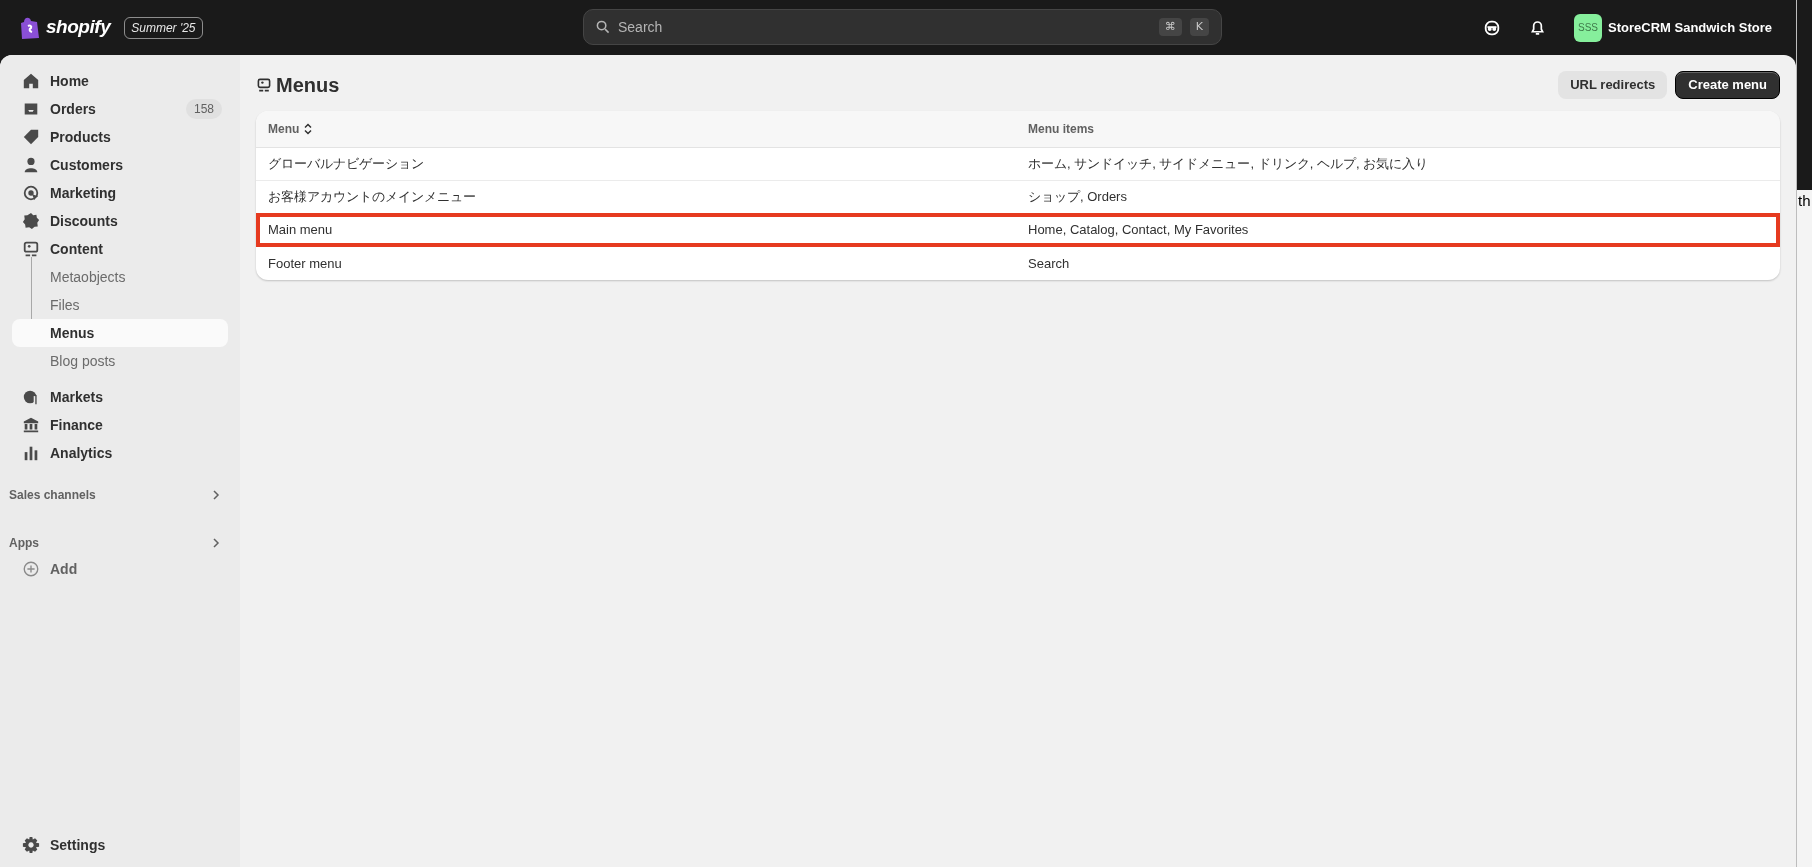 This screenshot has height=867, width=1812. I want to click on column-header: Menu items, so click(1061, 129).